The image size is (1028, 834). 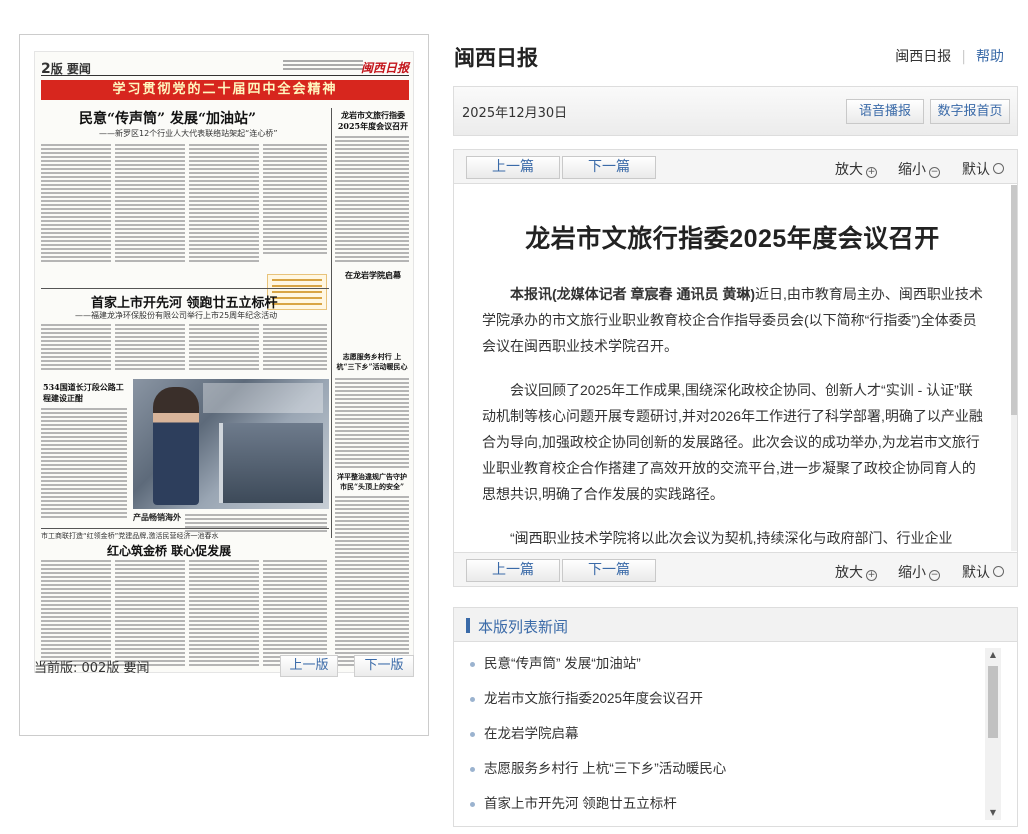 I want to click on digital-home-button: 数字报首页, so click(x=970, y=111).